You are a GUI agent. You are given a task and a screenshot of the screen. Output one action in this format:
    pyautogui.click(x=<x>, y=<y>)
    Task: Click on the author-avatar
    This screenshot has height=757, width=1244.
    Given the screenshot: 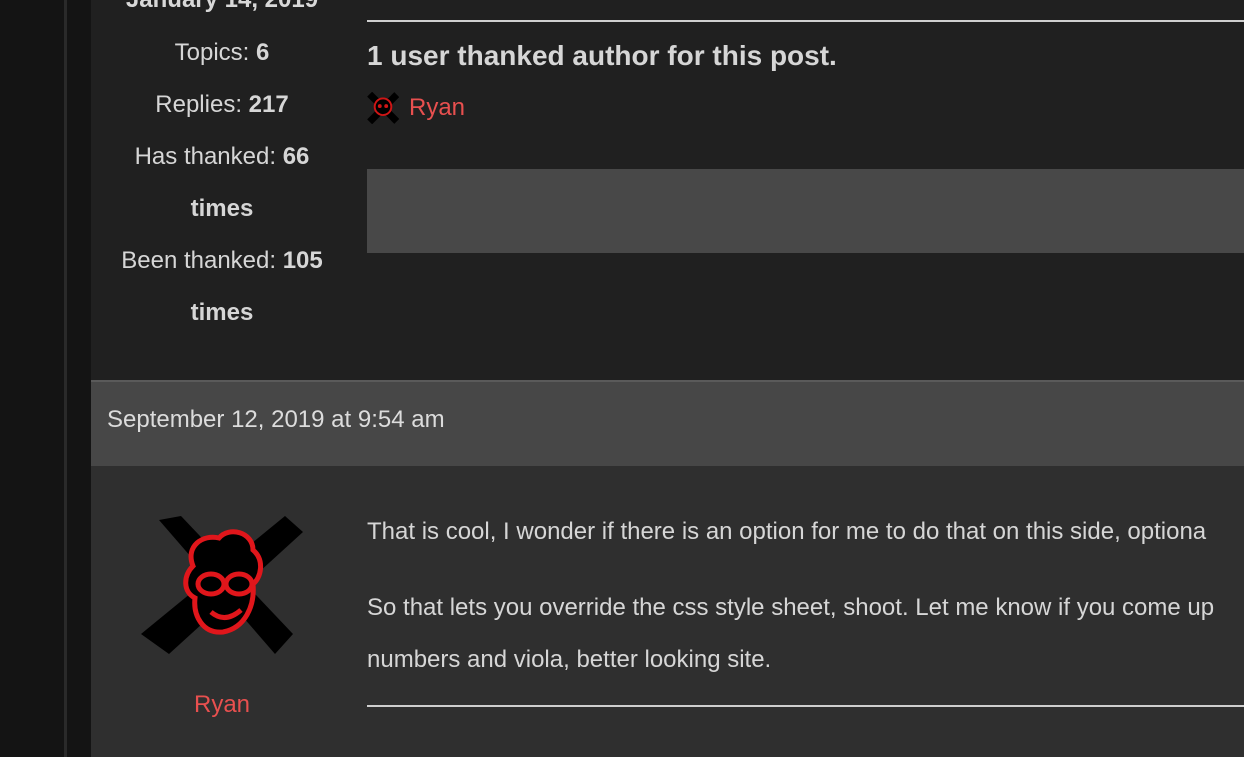 What is the action you would take?
    pyautogui.click(x=222, y=585)
    